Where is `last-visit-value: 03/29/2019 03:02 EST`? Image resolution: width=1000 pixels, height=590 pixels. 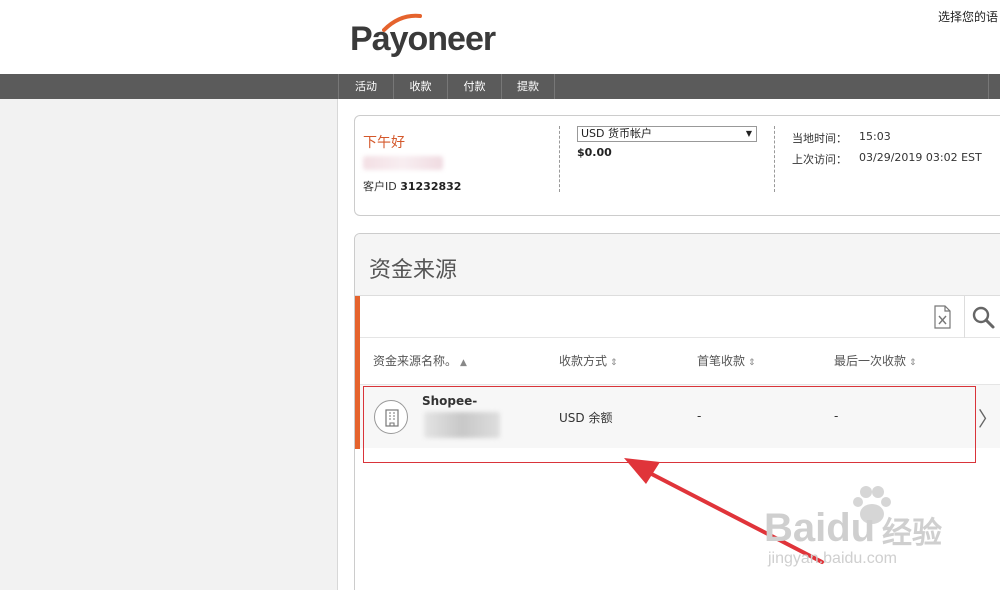
last-visit-value: 03/29/2019 03:02 EST is located at coordinates (920, 157).